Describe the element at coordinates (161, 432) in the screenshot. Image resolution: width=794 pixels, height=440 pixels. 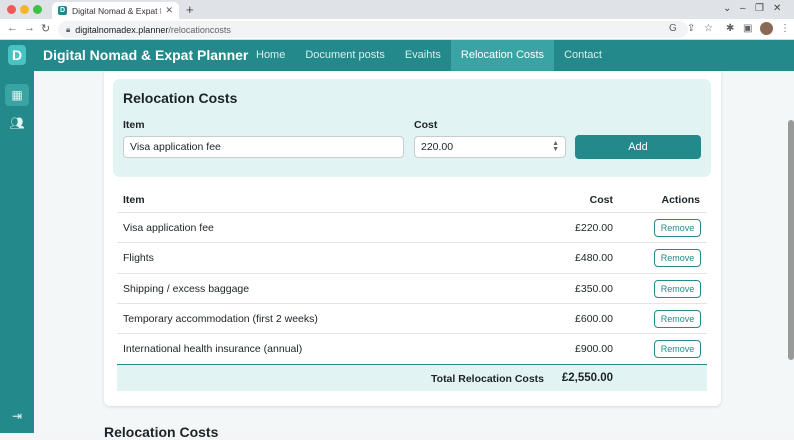
I see `section-title: Relocation Costs` at that location.